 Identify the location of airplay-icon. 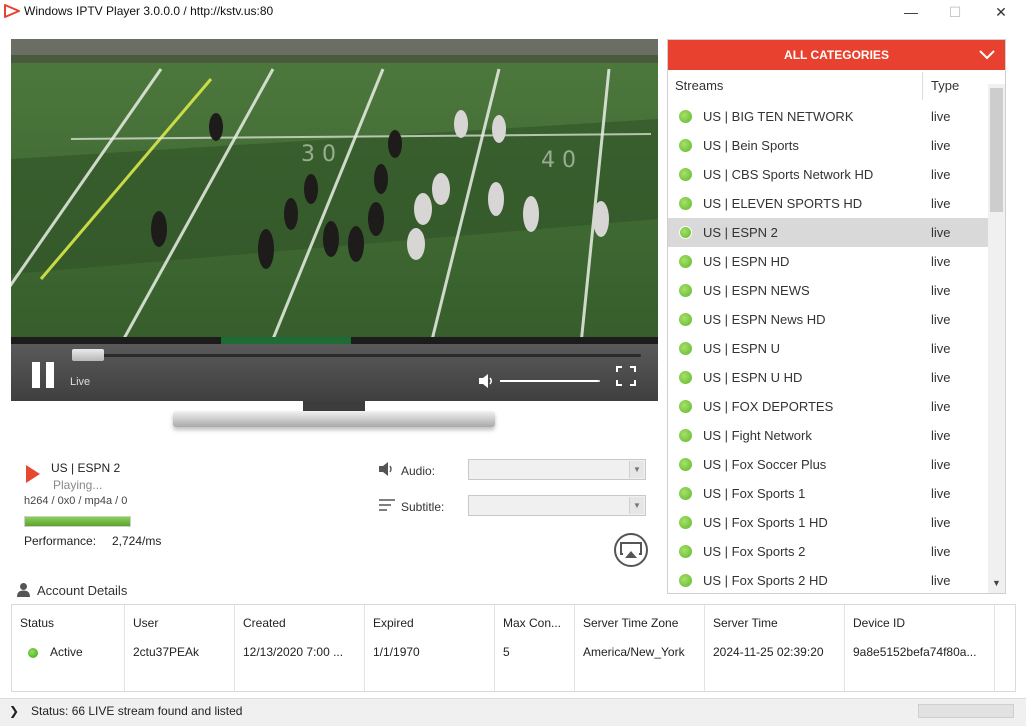
(631, 550).